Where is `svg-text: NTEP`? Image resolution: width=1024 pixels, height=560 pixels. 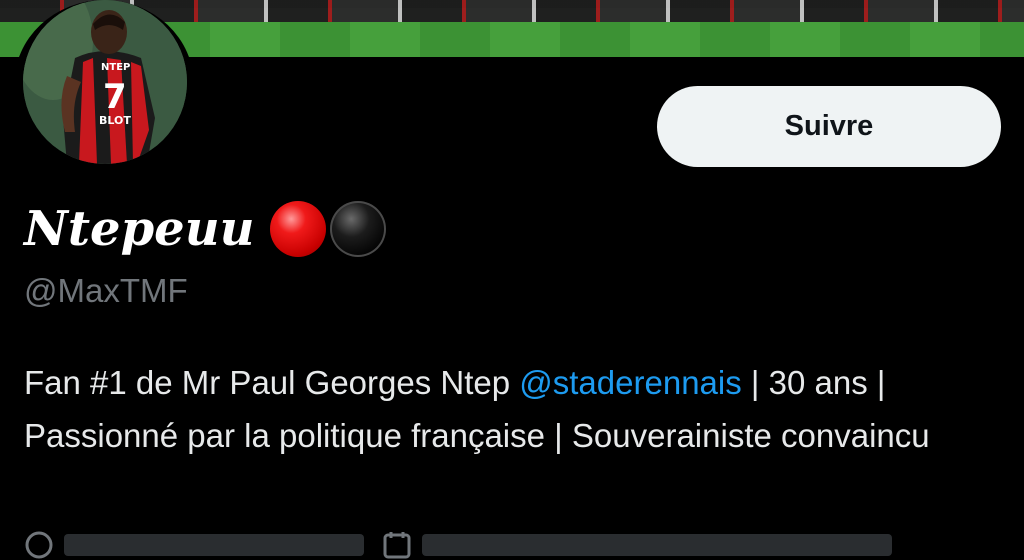 svg-text: NTEP is located at coordinates (115, 67).